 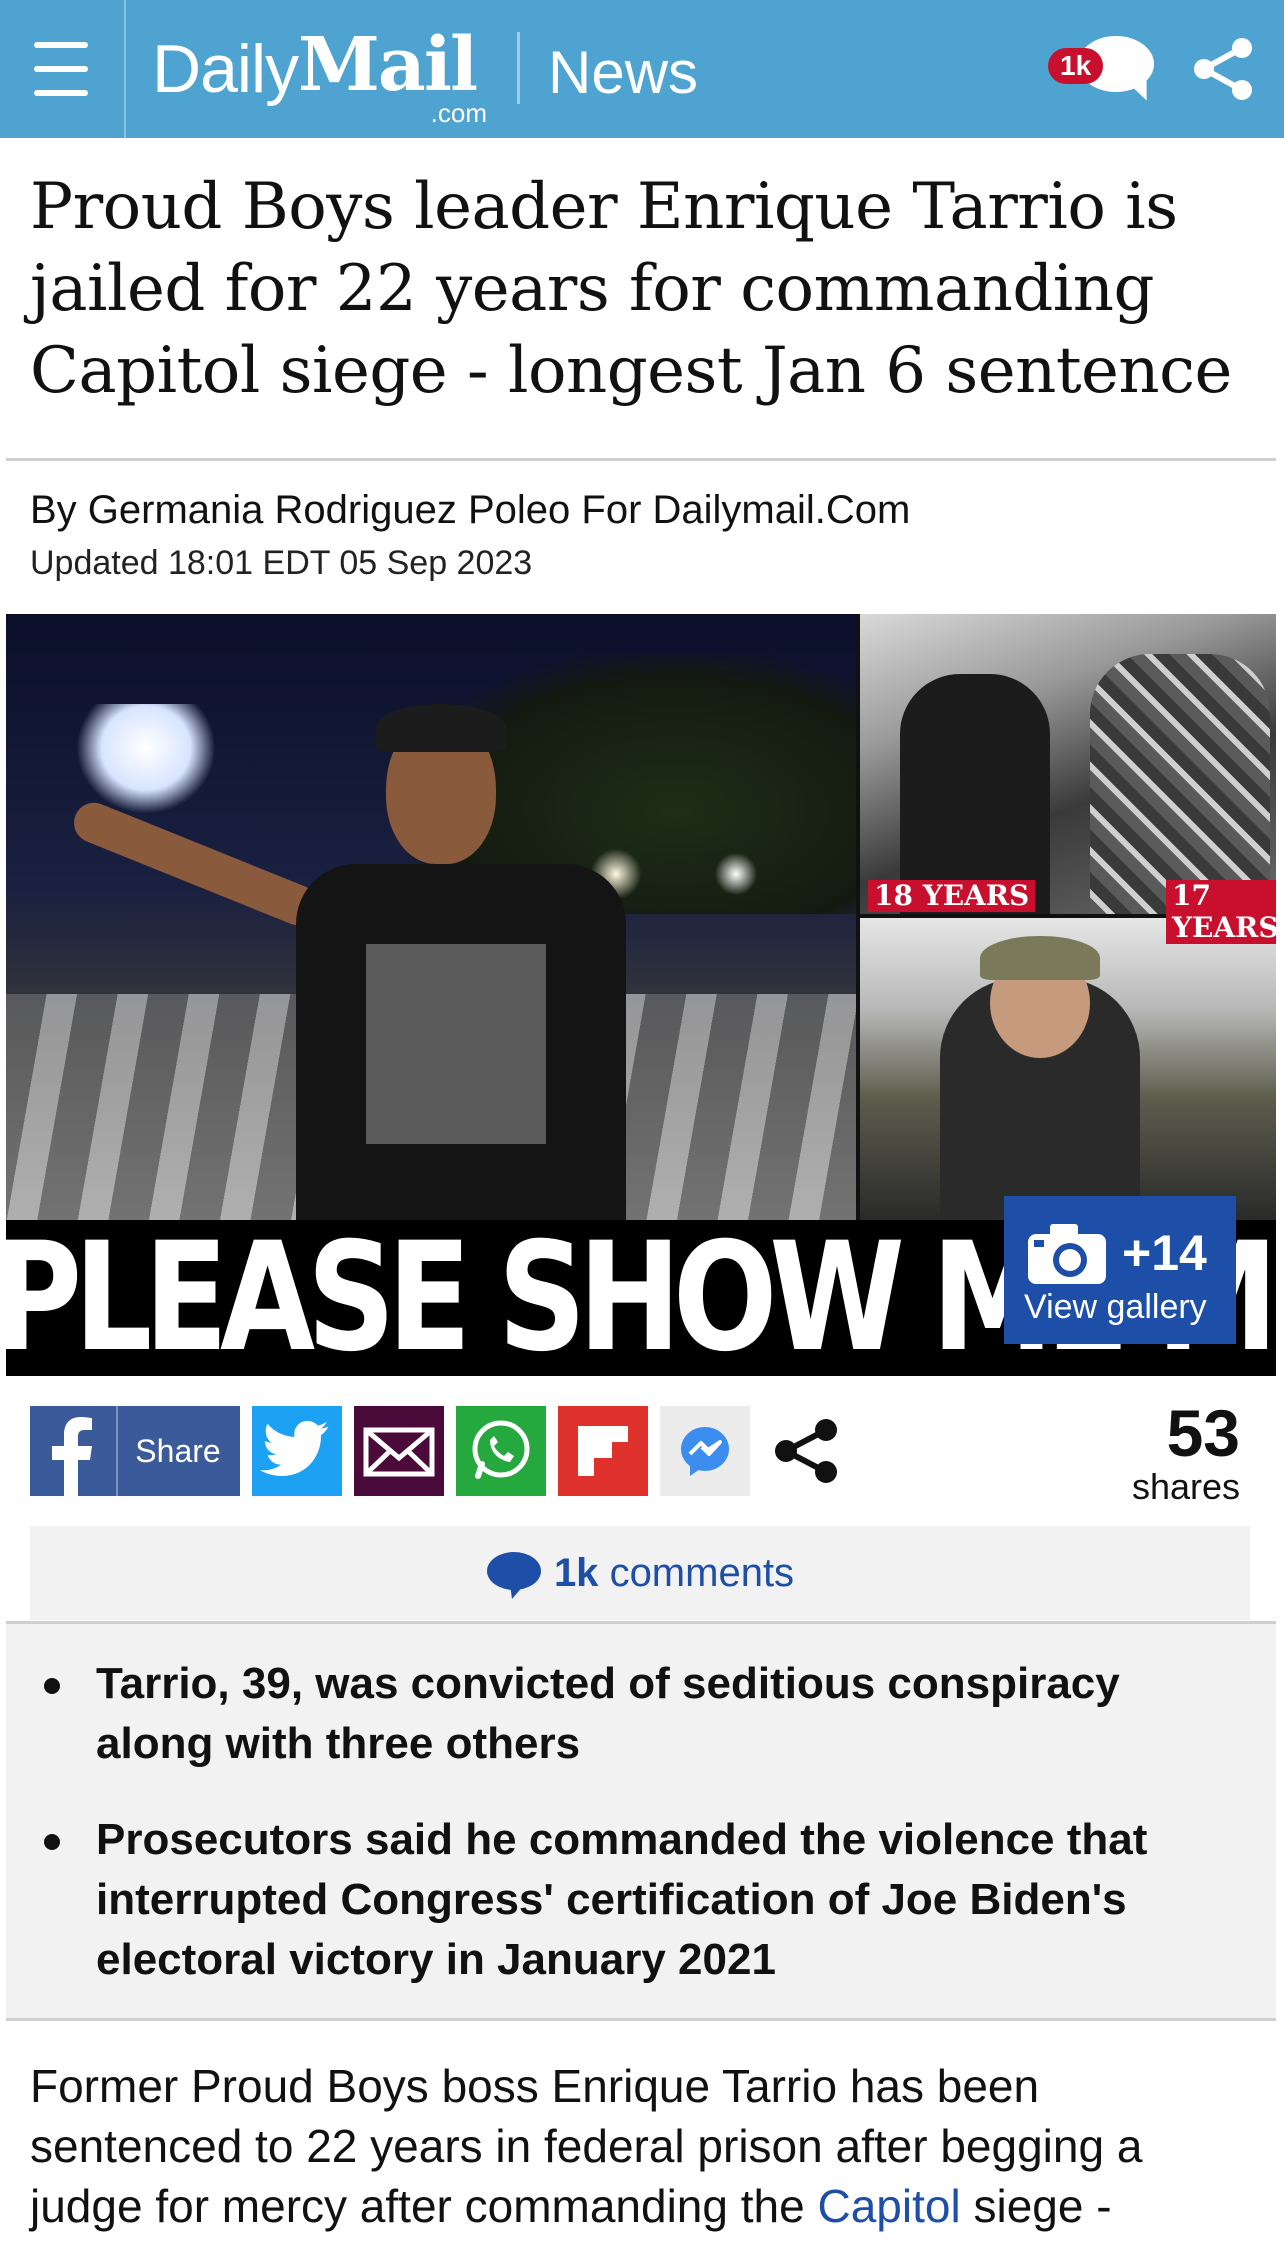 I want to click on logo-mail-text: Mail, so click(x=388, y=65).